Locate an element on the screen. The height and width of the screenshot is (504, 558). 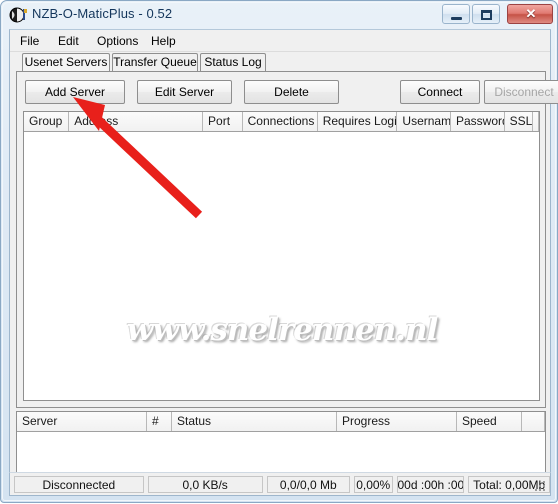
close-button: ✕ is located at coordinates (530, 14).